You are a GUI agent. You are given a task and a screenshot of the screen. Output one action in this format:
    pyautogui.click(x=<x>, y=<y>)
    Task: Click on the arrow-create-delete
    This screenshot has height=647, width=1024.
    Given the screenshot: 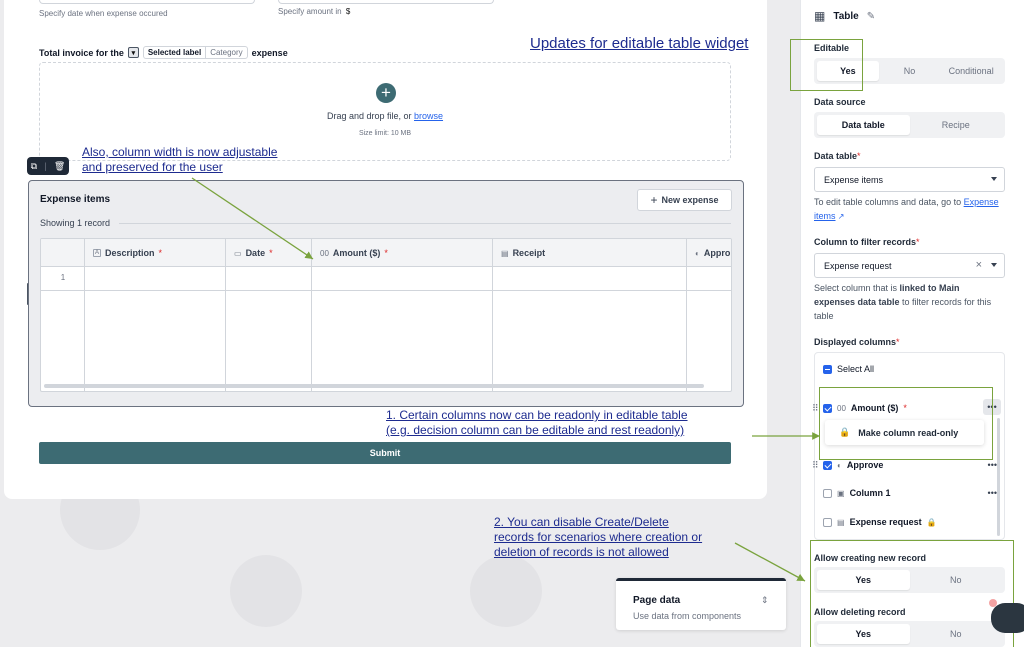 What is the action you would take?
    pyautogui.click(x=770, y=562)
    